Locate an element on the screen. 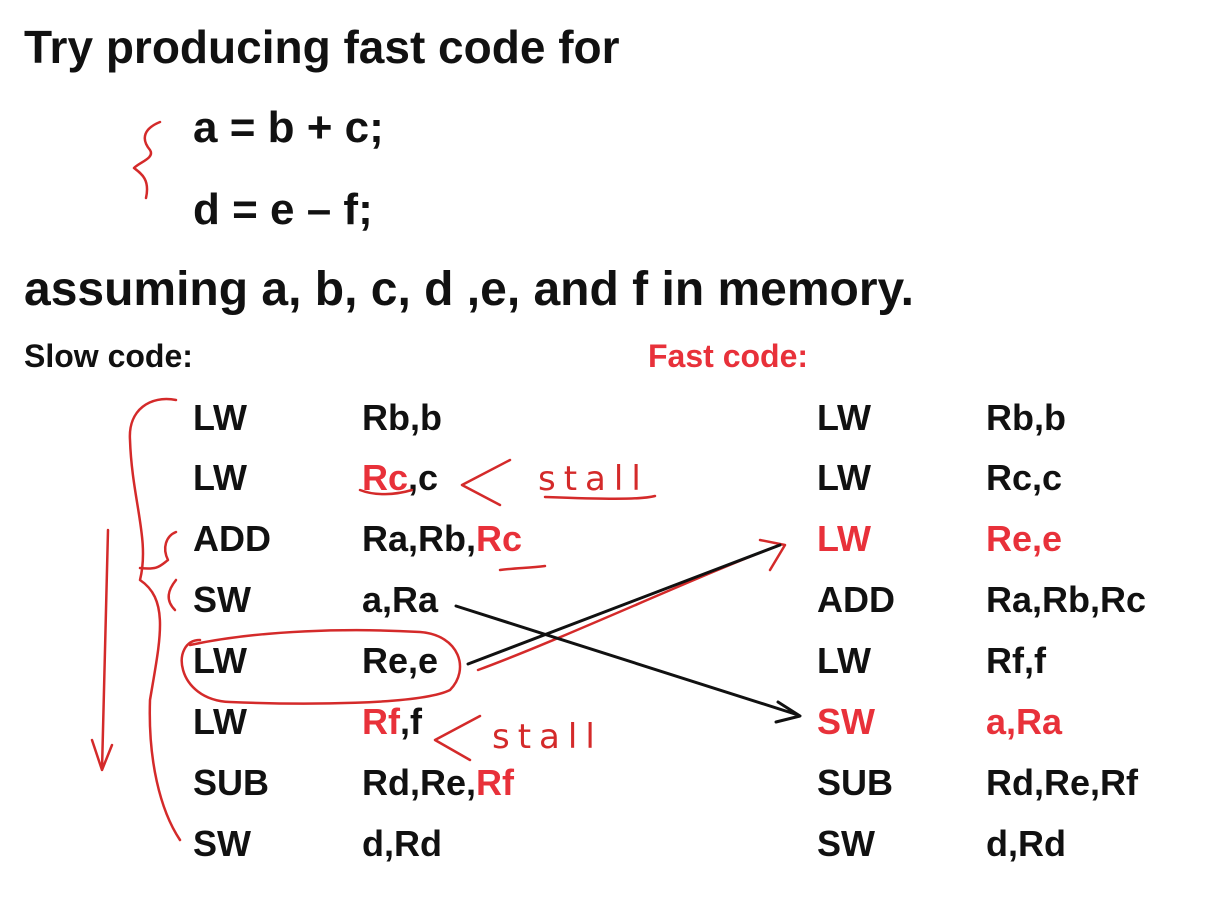 The width and height of the screenshot is (1223, 899). stall-arrow-2-icon is located at coordinates (457, 738).